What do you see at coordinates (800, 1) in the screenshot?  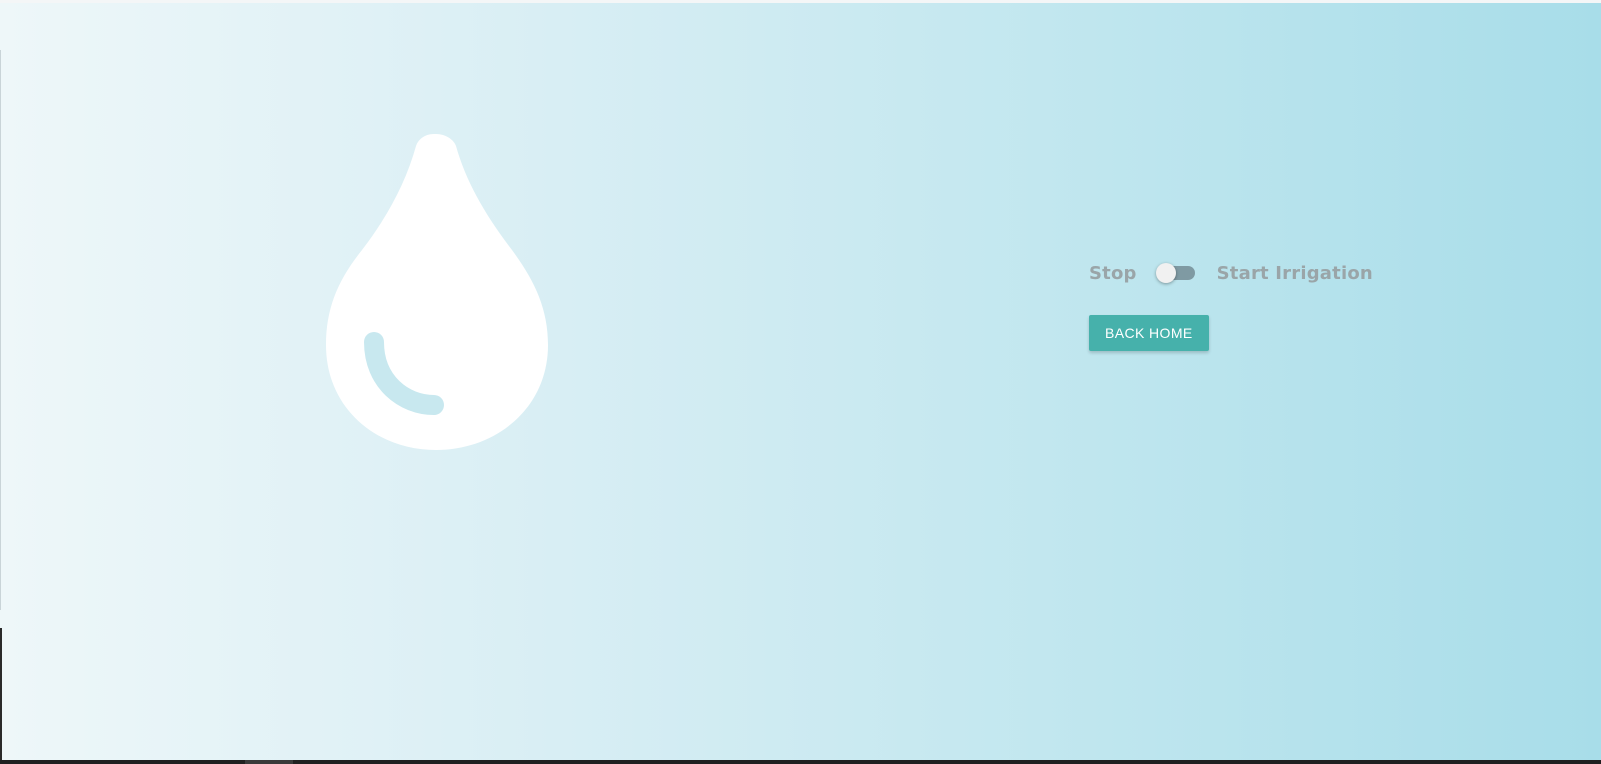 I see `top-border` at bounding box center [800, 1].